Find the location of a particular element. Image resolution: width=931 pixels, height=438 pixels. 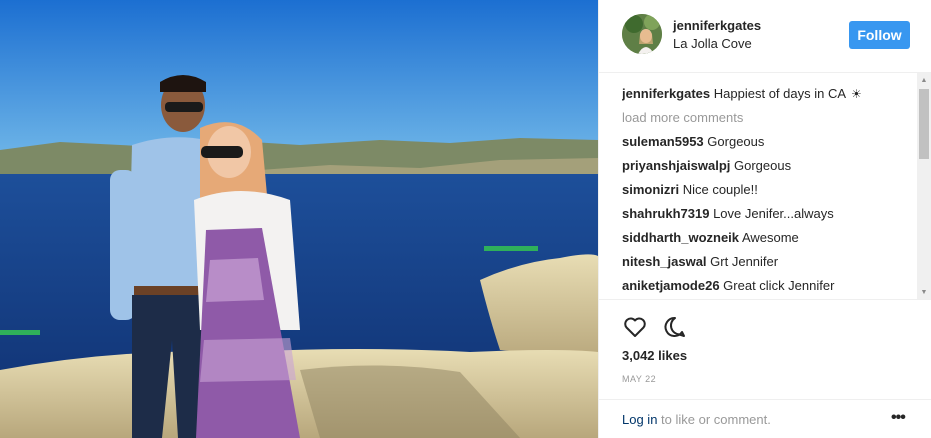

comment-username: suleman5953 is located at coordinates (663, 141).